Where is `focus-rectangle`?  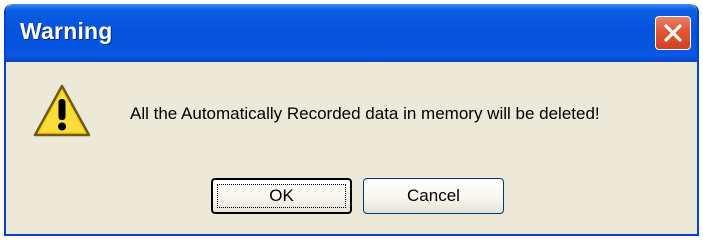 focus-rectangle is located at coordinates (281, 196).